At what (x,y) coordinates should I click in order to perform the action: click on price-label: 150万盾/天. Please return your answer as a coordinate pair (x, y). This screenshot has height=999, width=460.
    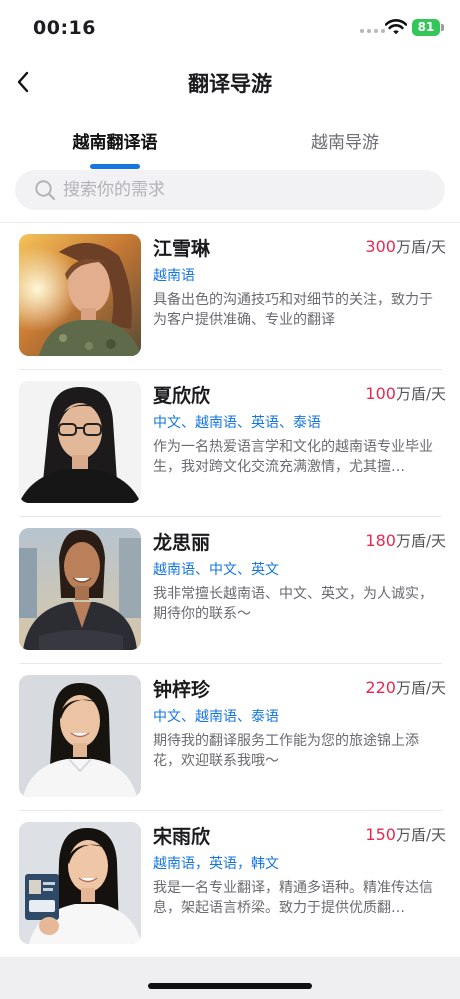
    Looking at the image, I should click on (405, 834).